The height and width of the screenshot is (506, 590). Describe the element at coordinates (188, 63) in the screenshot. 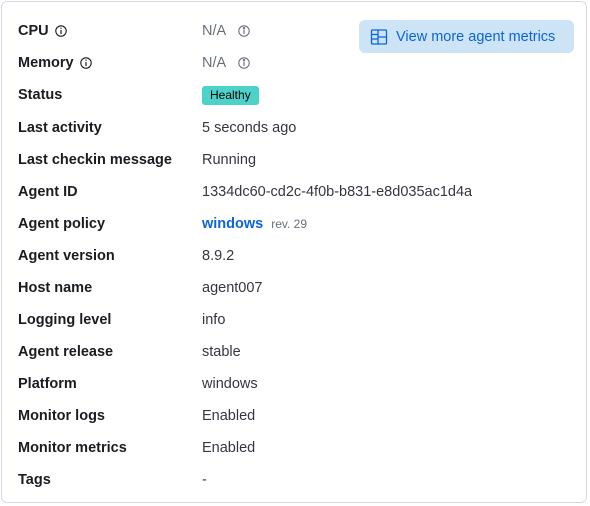

I see `row-memory: Memory N/A` at that location.